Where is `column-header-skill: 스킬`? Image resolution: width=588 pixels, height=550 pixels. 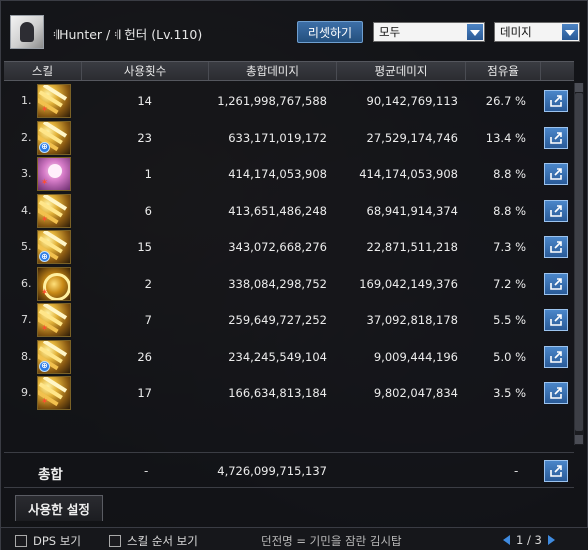
column-header-skill: 스킬 is located at coordinates (43, 71).